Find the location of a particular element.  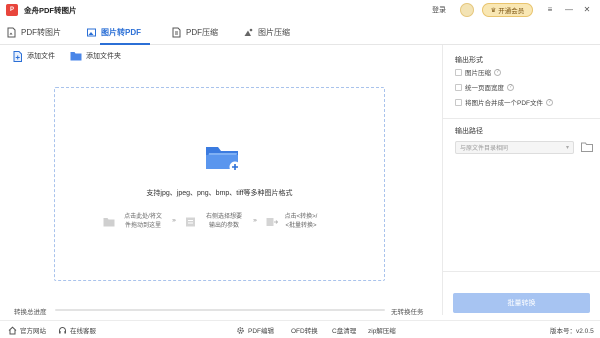

step-2-text: 右侧选择想要 输出的参数 is located at coordinates (223, 221).